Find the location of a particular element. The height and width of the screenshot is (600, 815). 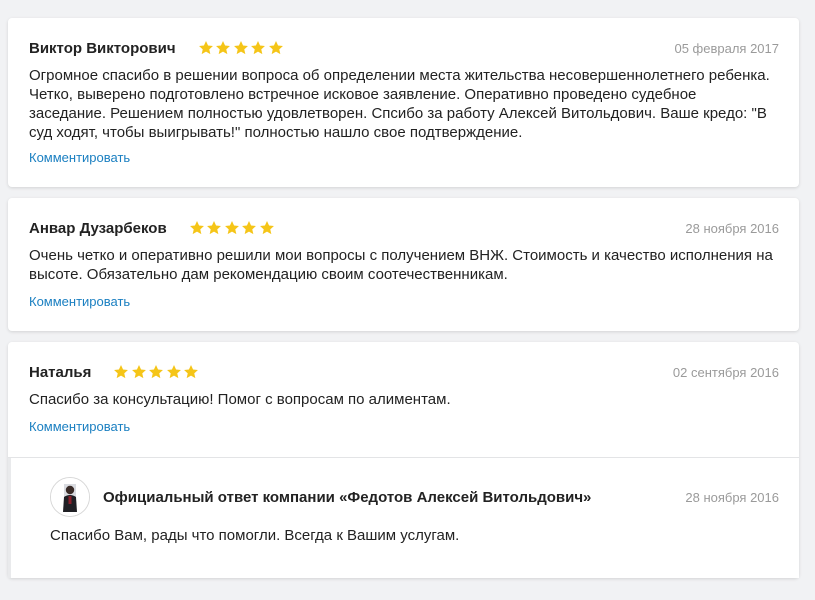

review-date: 28 ноября 2016 is located at coordinates (732, 228).